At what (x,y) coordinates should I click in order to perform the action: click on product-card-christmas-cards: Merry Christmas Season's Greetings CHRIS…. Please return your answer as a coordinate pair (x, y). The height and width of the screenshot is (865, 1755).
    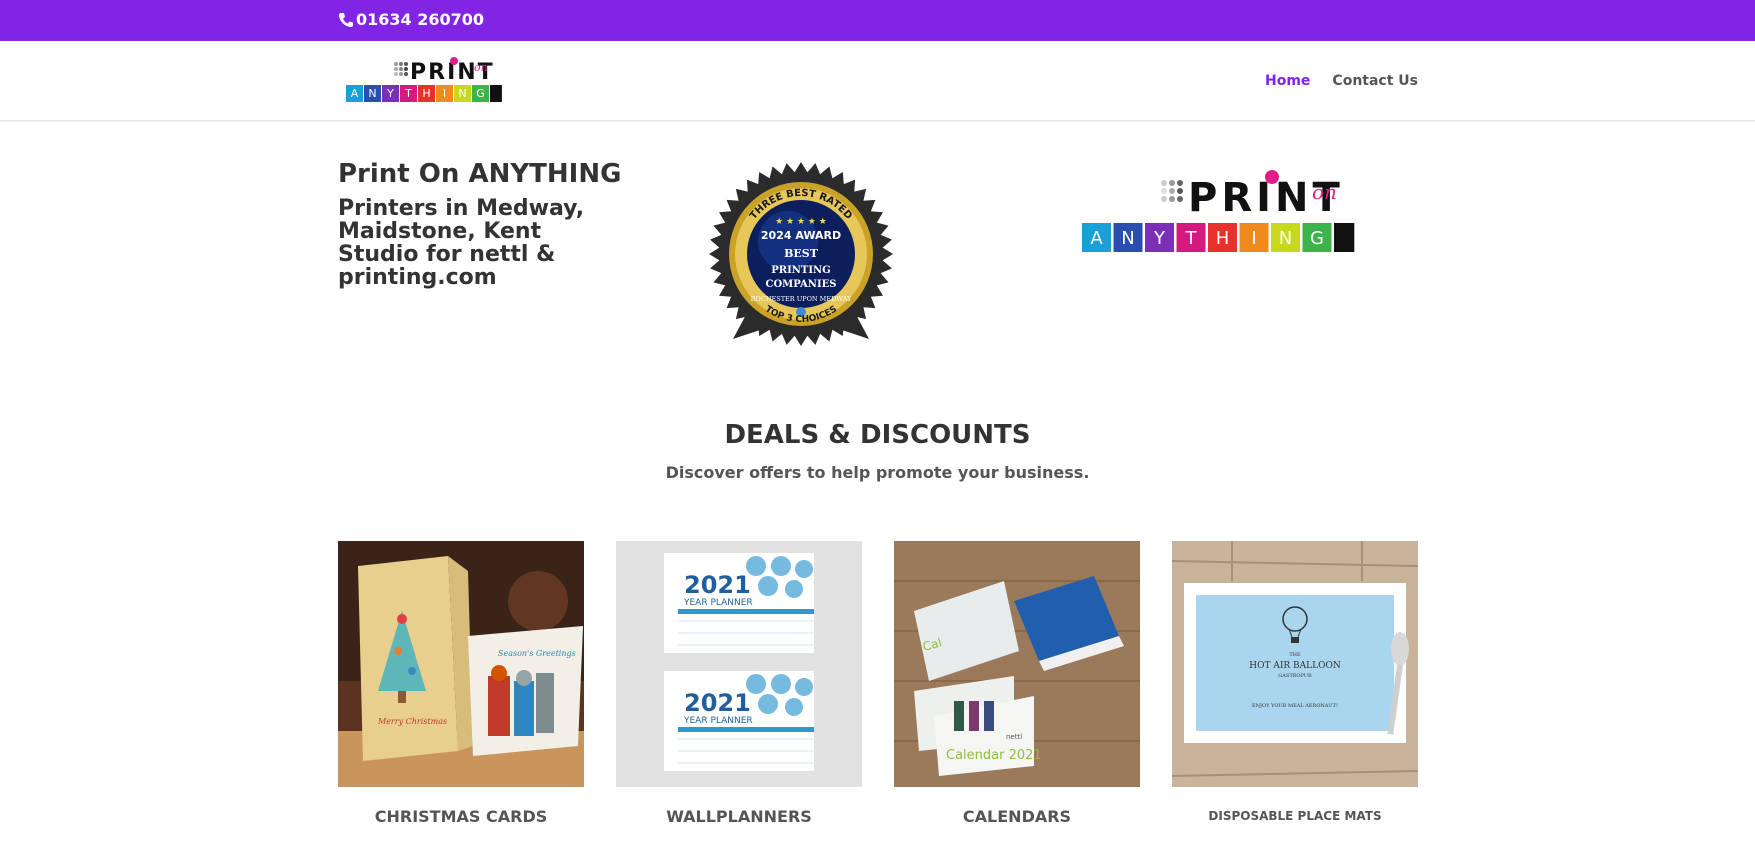
    Looking at the image, I should click on (461, 683).